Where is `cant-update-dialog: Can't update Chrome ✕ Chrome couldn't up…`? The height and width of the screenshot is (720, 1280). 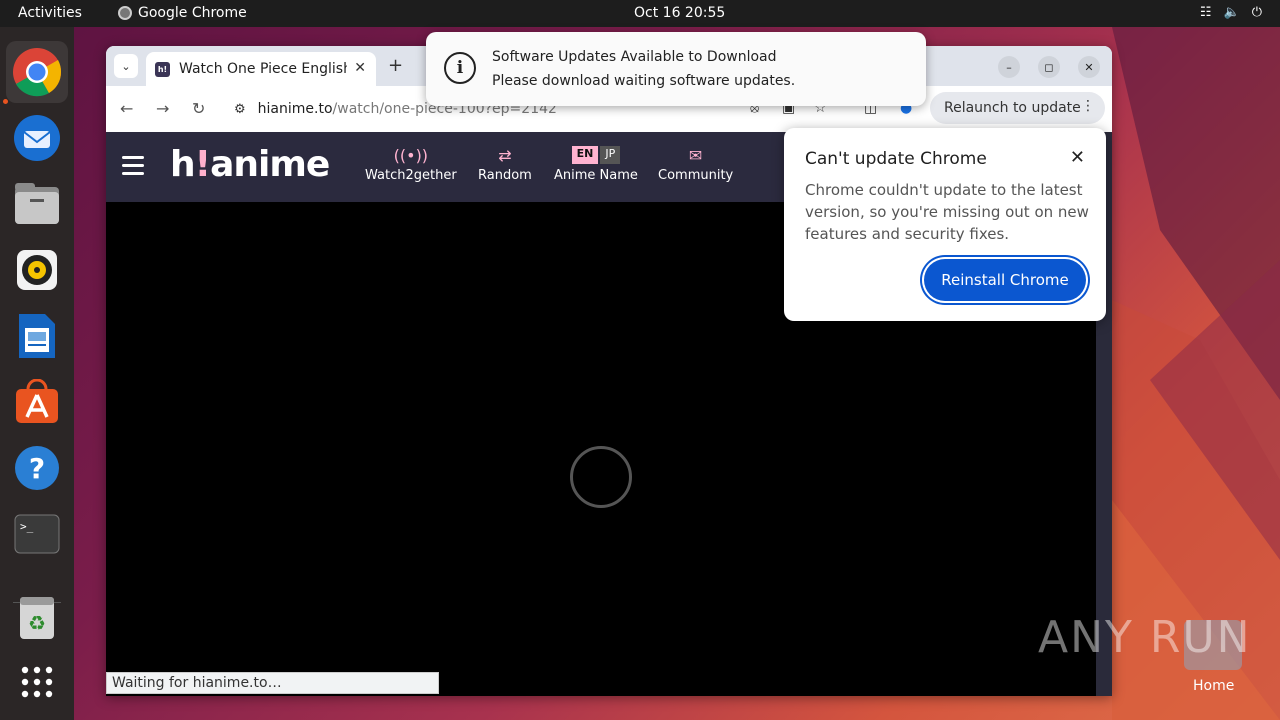 cant-update-dialog: Can't update Chrome ✕ Chrome couldn't up… is located at coordinates (945, 224).